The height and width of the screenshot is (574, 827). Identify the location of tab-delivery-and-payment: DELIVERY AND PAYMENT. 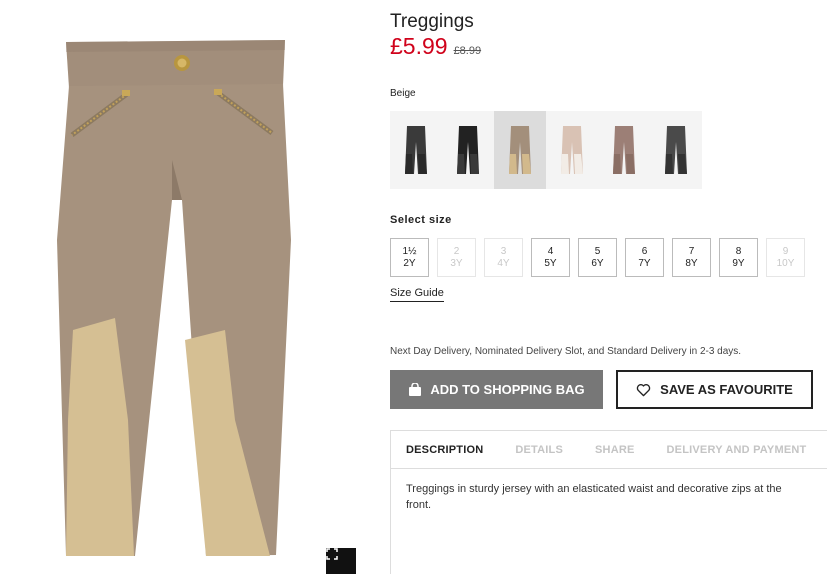
(737, 450).